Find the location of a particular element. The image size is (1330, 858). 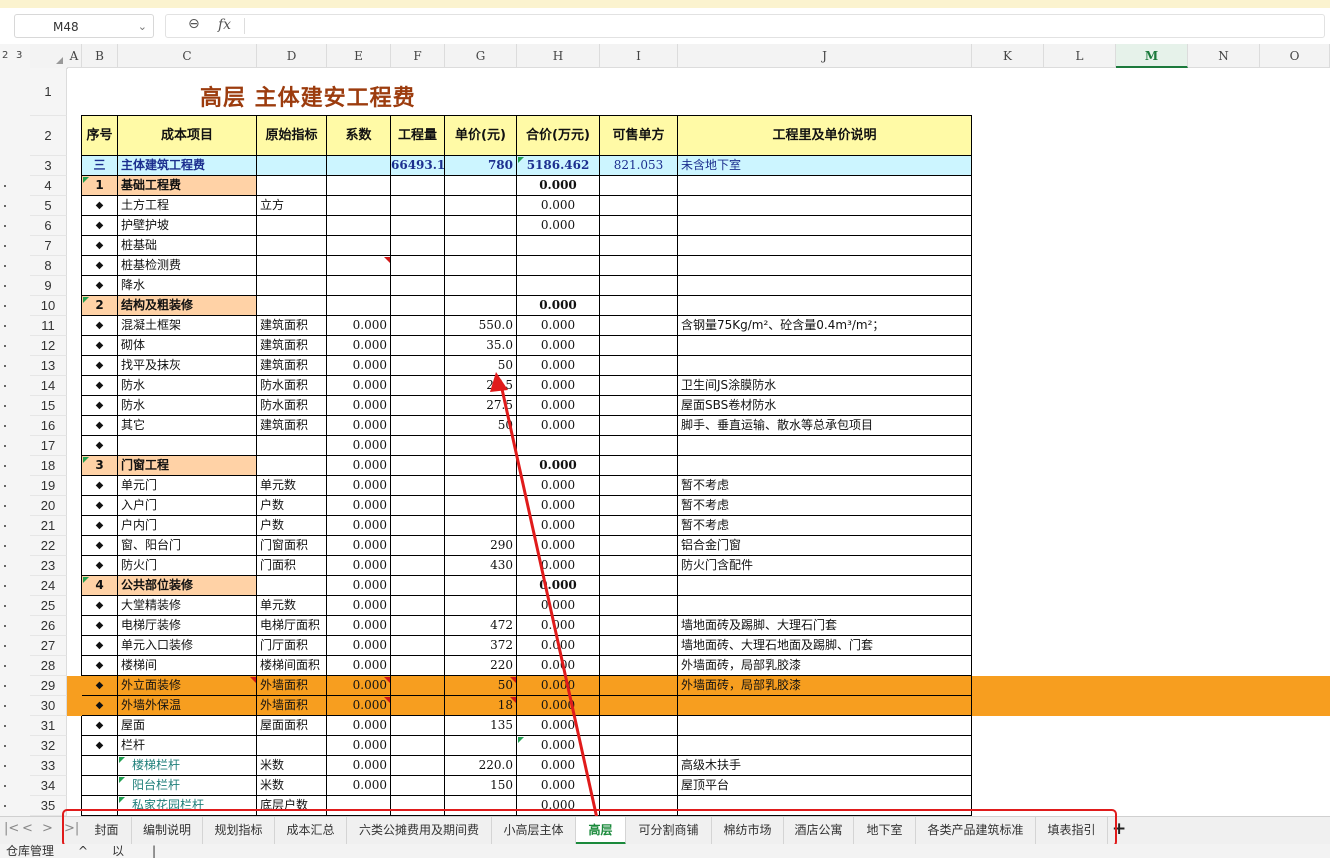

cell-price: 472 is located at coordinates (481, 626).